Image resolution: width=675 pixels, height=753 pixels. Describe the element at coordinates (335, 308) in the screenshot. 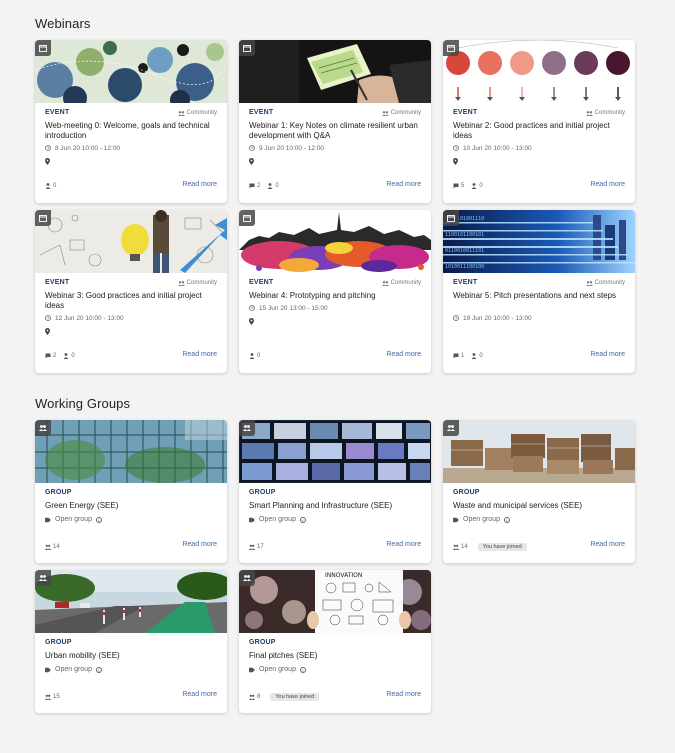

I see `event-datetime: 15 Jun 20 13:00 - 15:00` at that location.